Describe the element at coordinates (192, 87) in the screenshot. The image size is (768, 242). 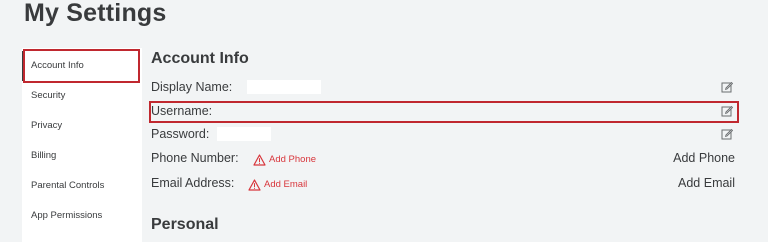
I see `display-name-label: Display Name:` at that location.